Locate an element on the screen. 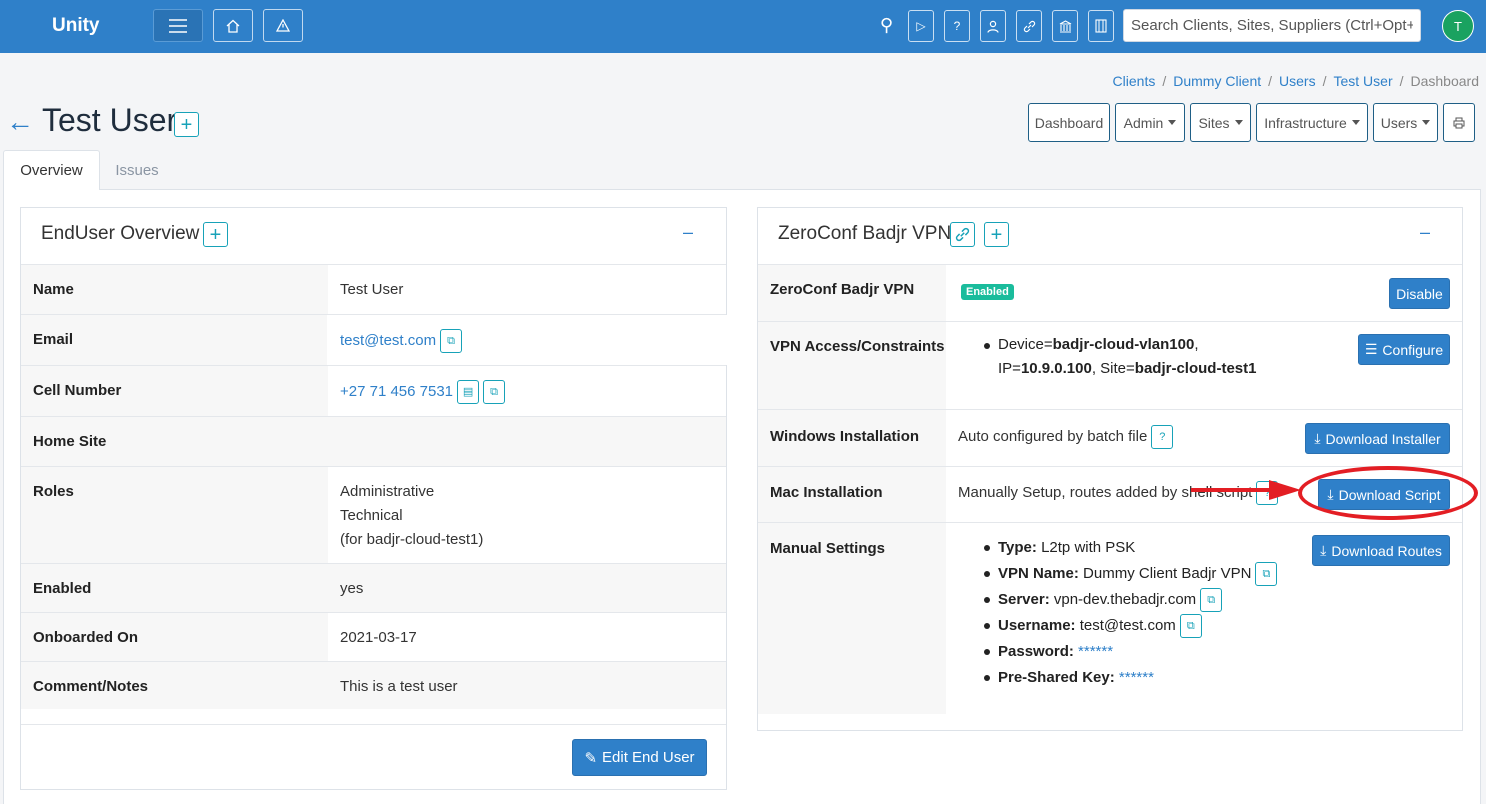 The width and height of the screenshot is (1486, 804). row-email: Email test@test.com ⧉ is located at coordinates (374, 339).